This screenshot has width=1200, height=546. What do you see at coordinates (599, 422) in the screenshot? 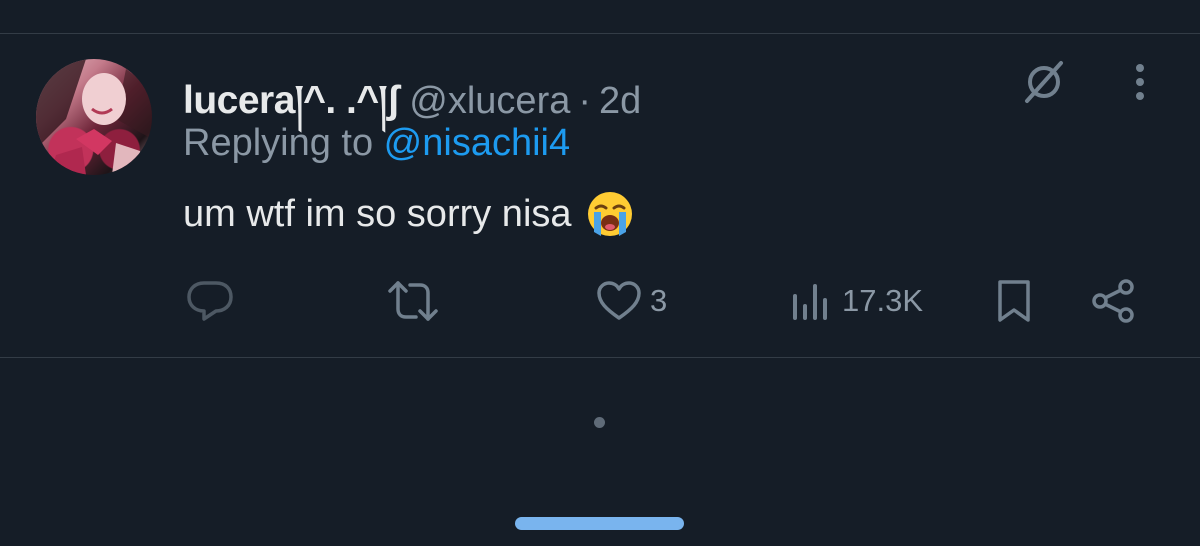
I see `page-indicator-dot` at bounding box center [599, 422].